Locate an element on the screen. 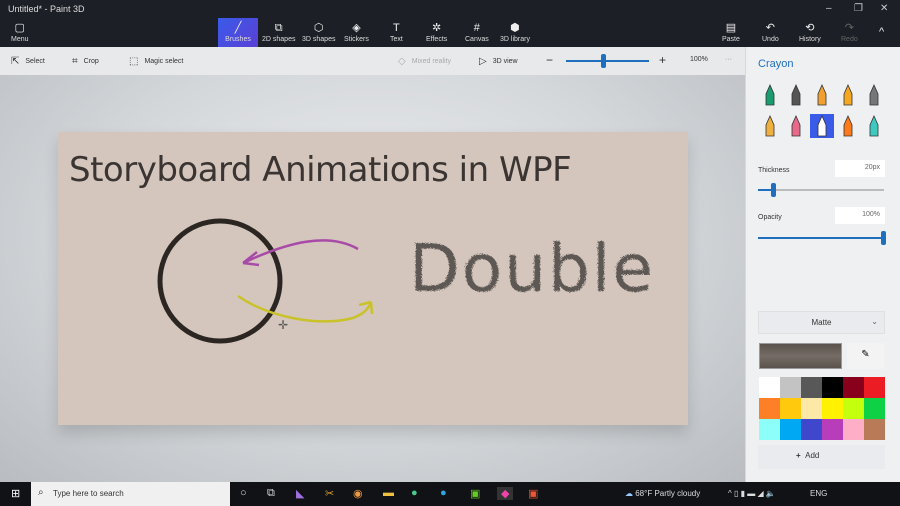 The image size is (900, 506). menu-label: Menu is located at coordinates (20, 39).